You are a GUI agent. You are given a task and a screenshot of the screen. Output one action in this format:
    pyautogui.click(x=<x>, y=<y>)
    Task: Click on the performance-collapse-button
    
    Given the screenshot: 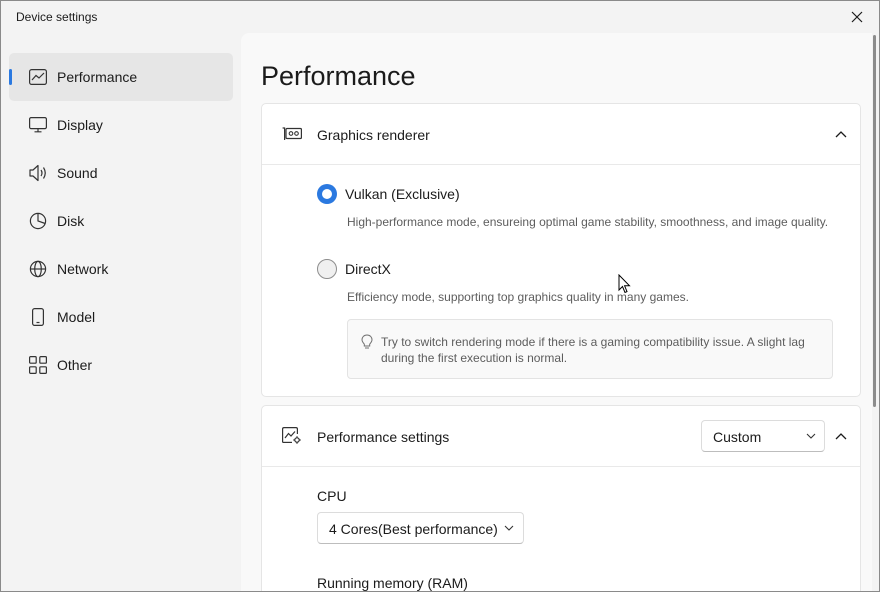 What is the action you would take?
    pyautogui.click(x=841, y=436)
    